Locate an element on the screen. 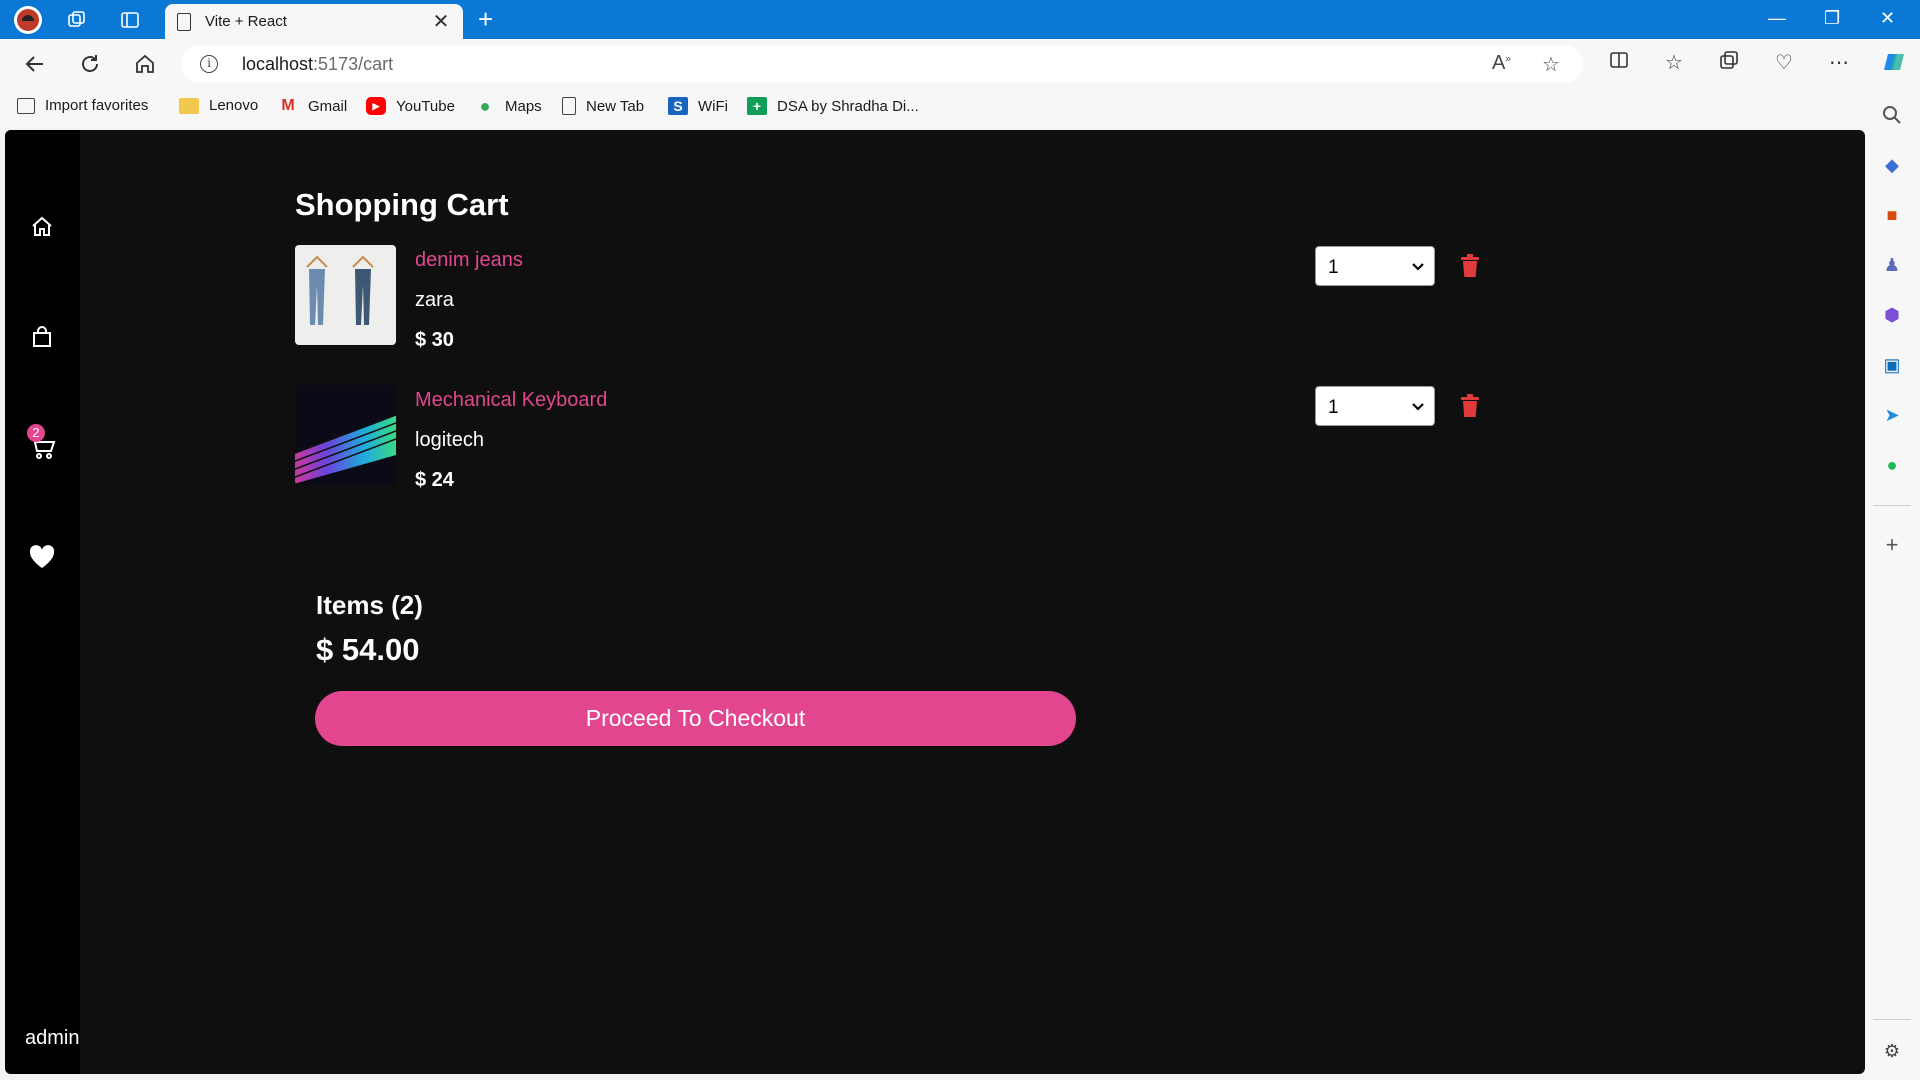 This screenshot has width=1920, height=1080. games-icon: ♟ is located at coordinates (1892, 265).